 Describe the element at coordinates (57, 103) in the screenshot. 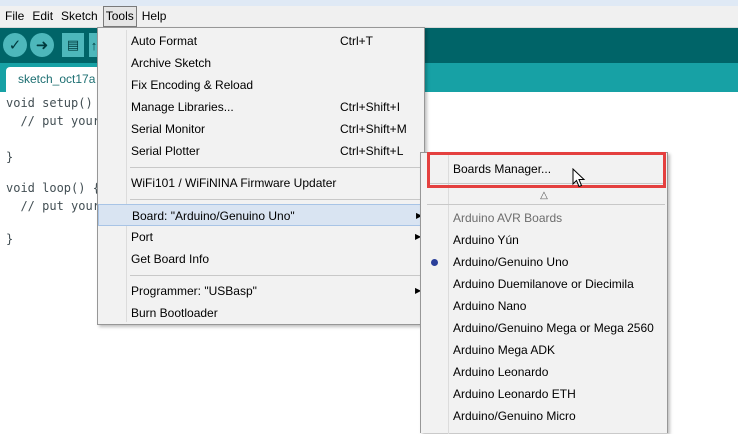

I see `code-line: void setup() {` at that location.